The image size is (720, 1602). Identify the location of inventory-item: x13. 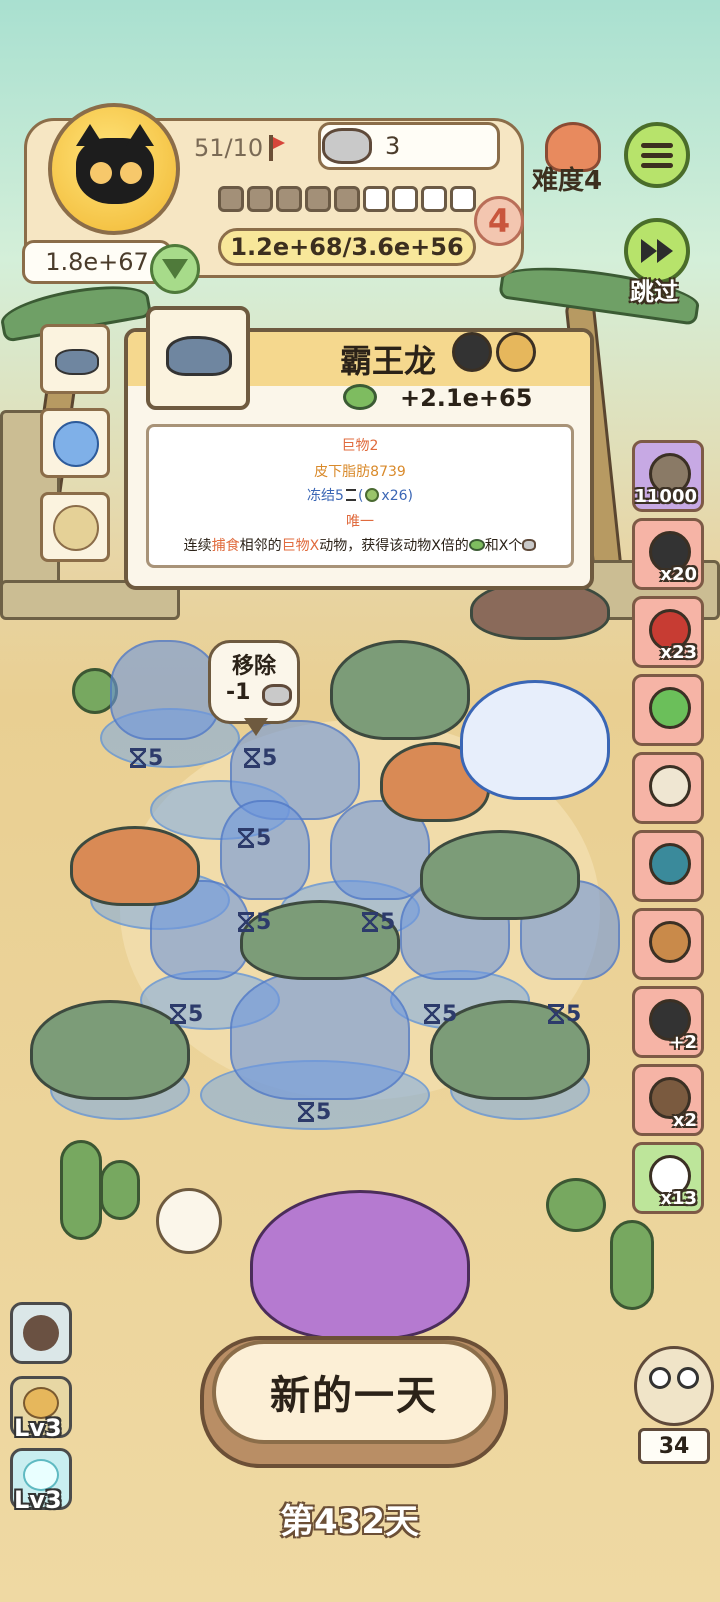
(668, 1178).